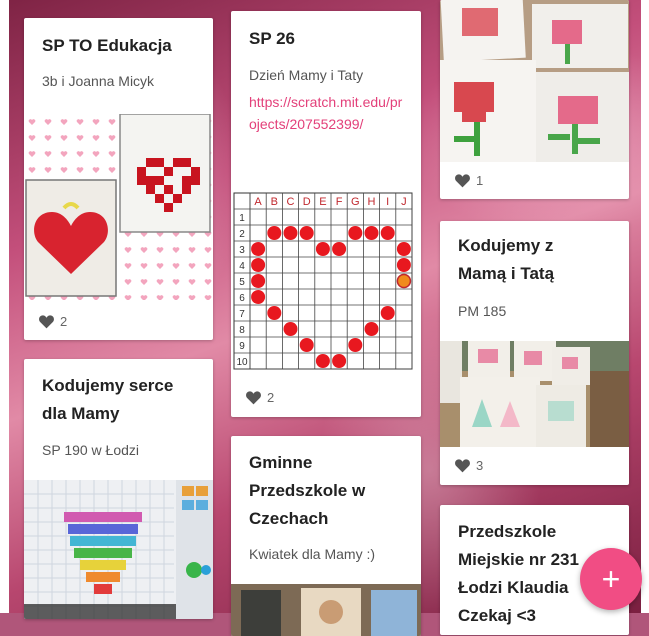 Image resolution: width=649 pixels, height=636 pixels. I want to click on post-title: SP 26, so click(272, 38).